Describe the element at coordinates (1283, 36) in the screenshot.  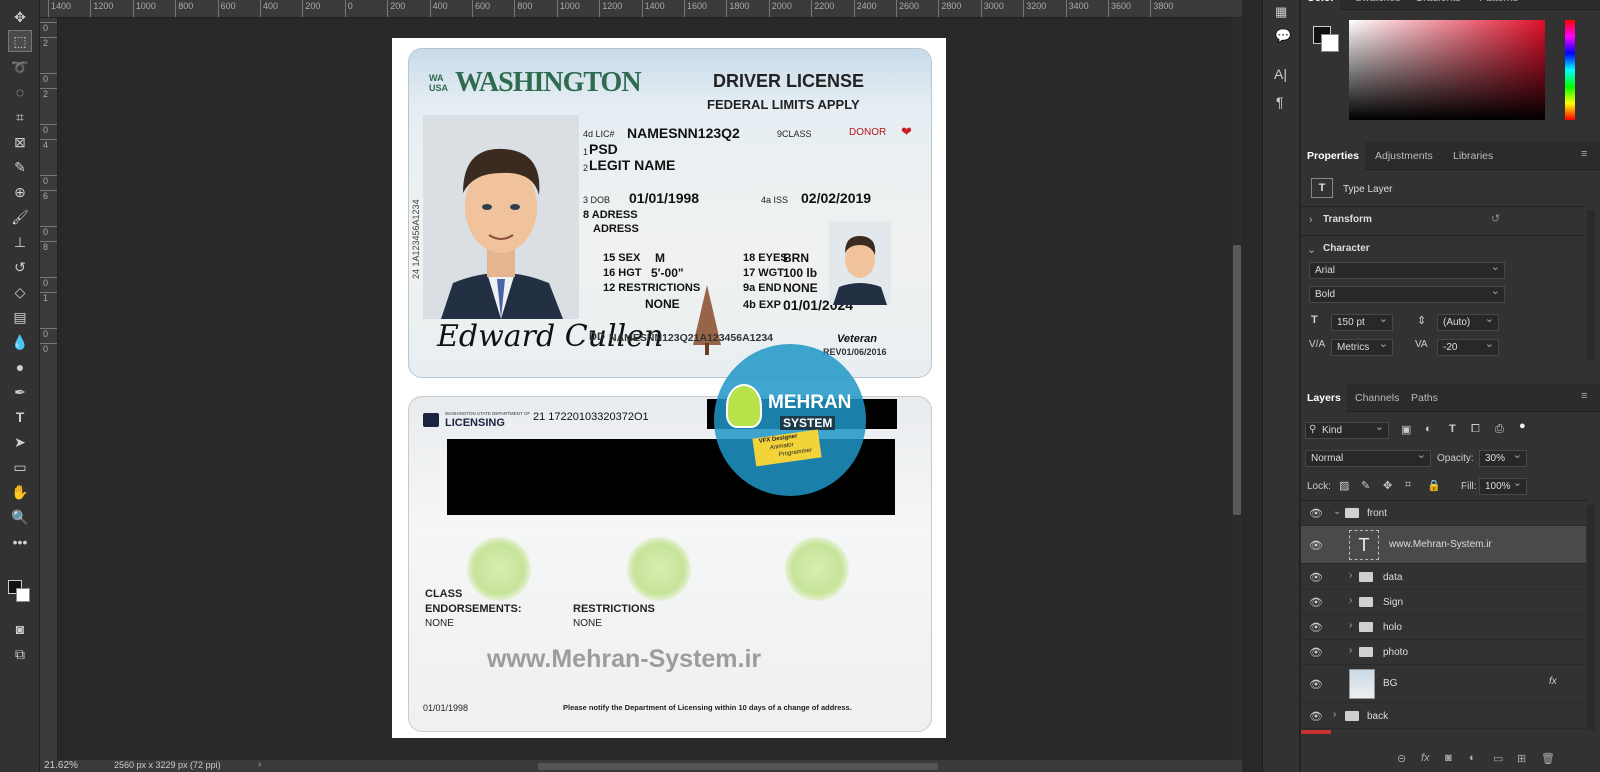
I see `comments-panel-icon: 💬` at that location.